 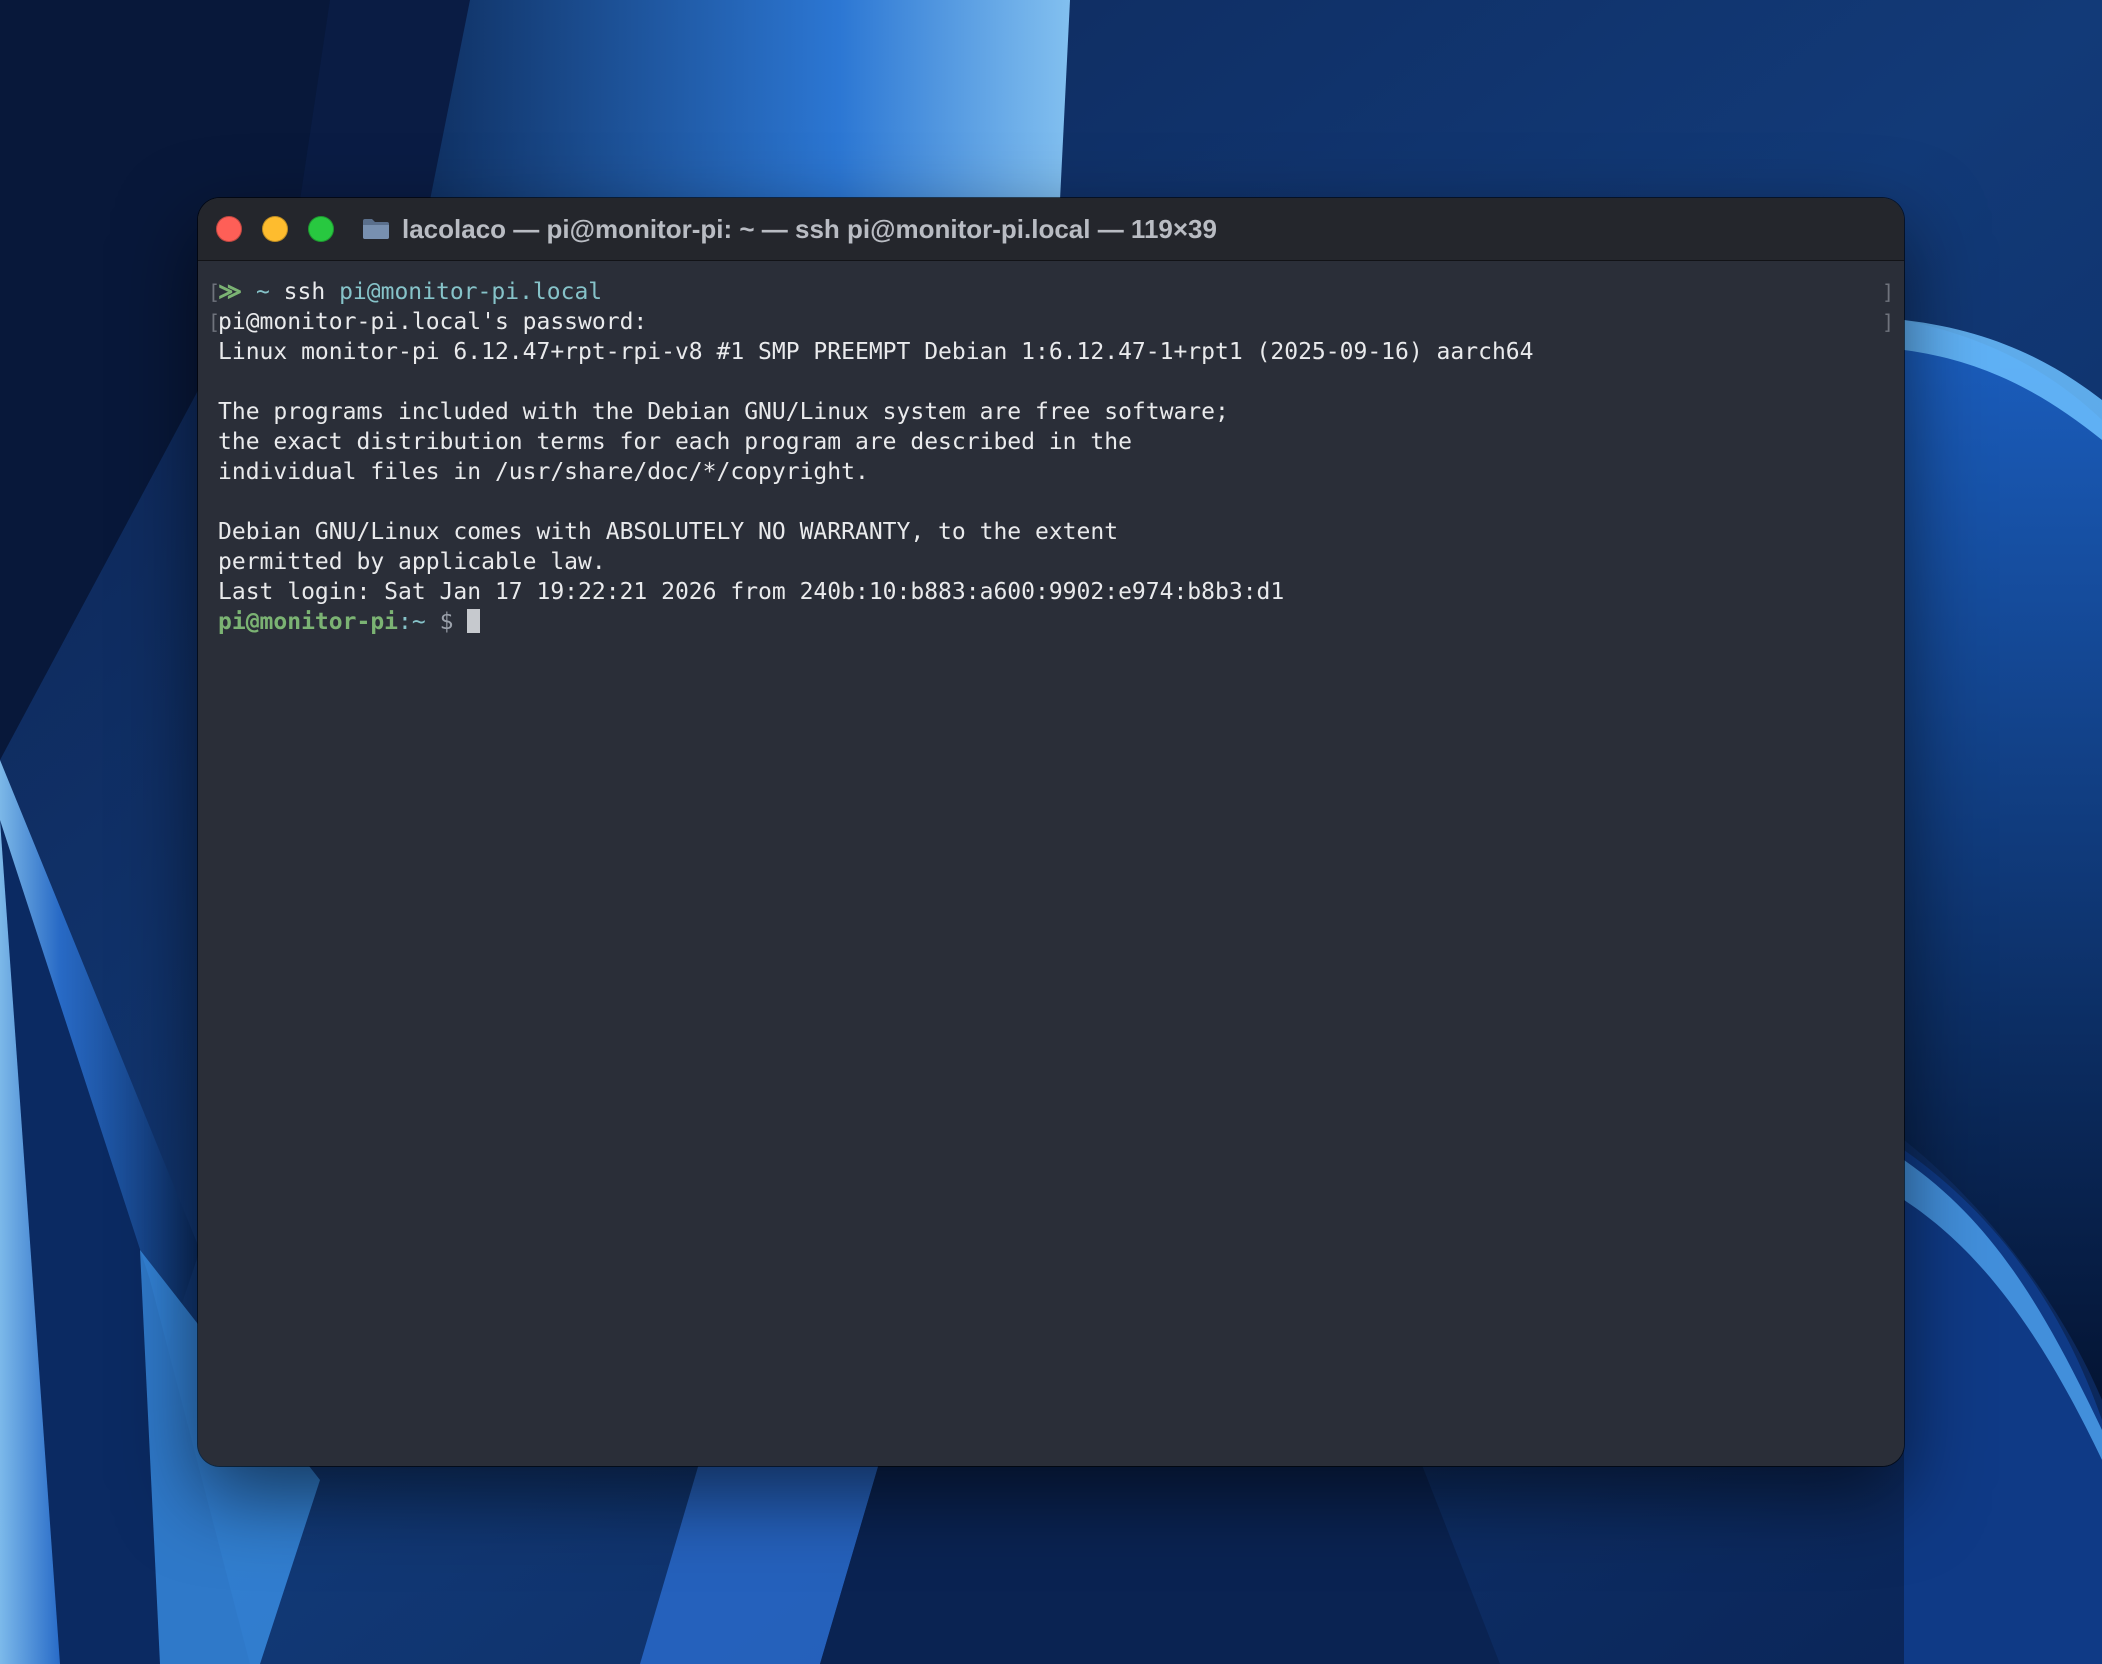 I want to click on command-line: ≫ ~ ssh pi@monitor-pi.local, so click(x=410, y=292).